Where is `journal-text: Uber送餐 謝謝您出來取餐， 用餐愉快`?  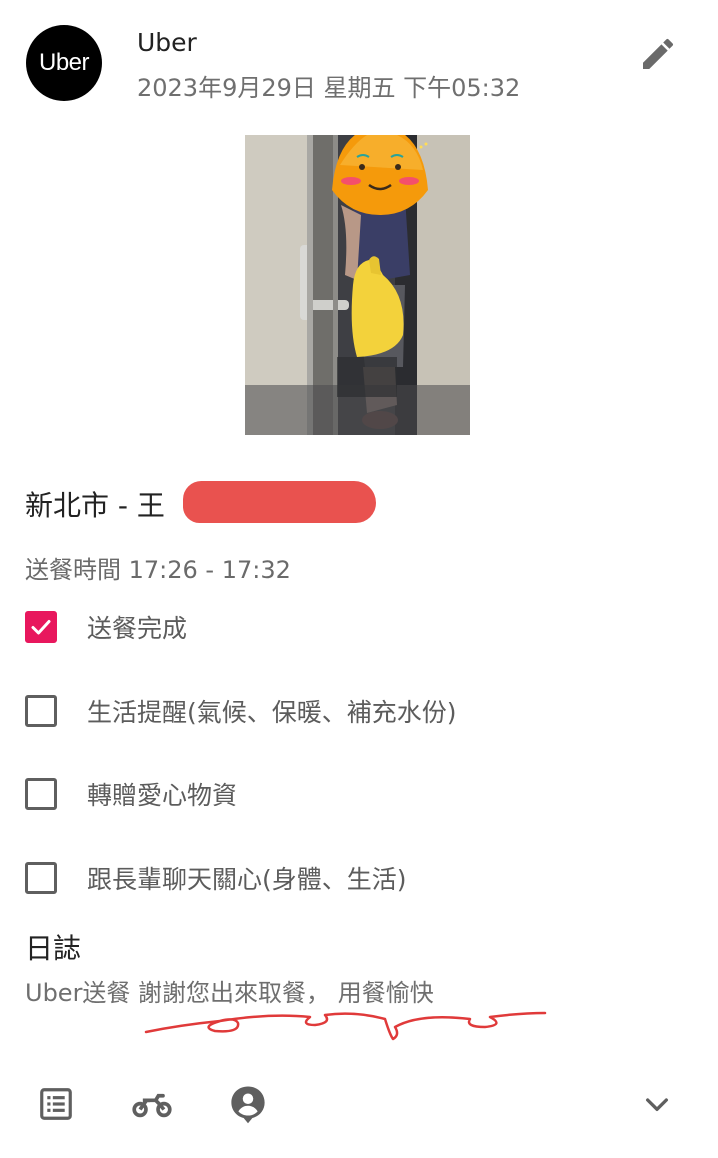
journal-text: Uber送餐 謝謝您出來取餐， 用餐愉快 is located at coordinates (229, 993).